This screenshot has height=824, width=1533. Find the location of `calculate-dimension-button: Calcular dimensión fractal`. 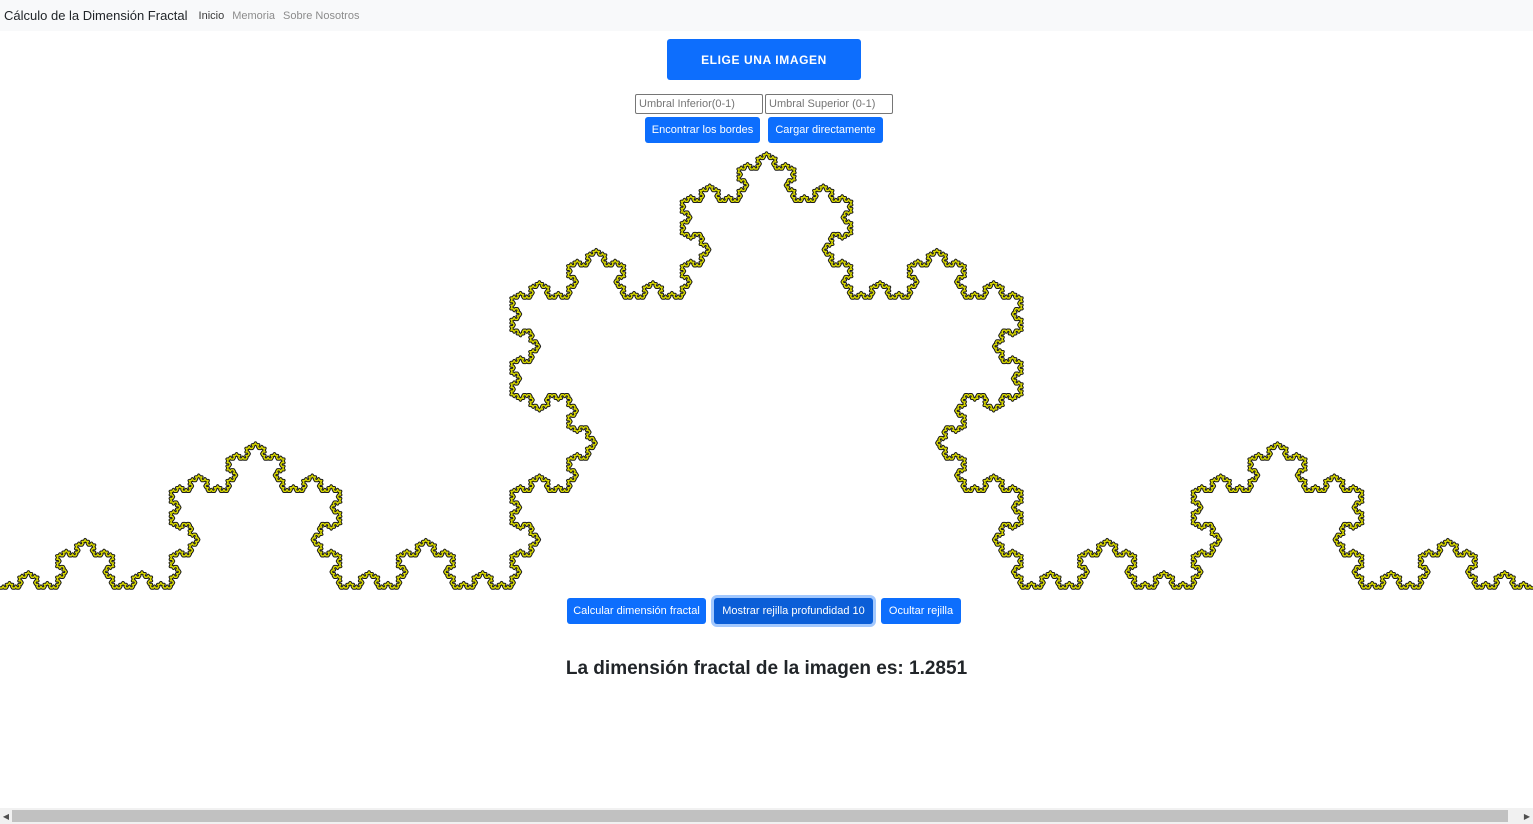

calculate-dimension-button: Calcular dimensión fractal is located at coordinates (636, 611).